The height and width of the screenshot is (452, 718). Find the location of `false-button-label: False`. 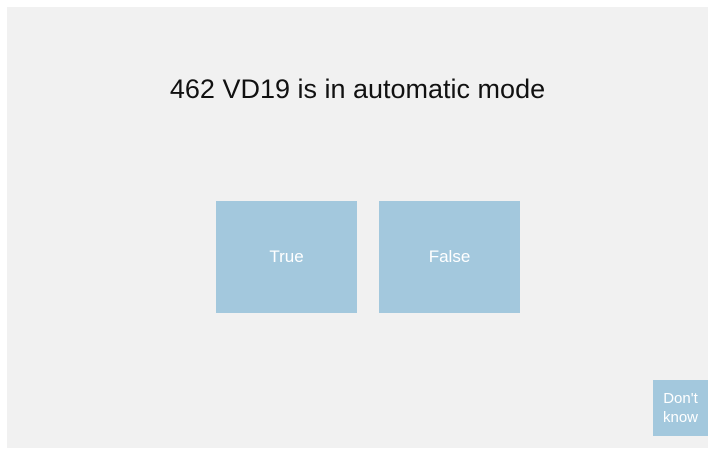

false-button-label: False is located at coordinates (449, 256).